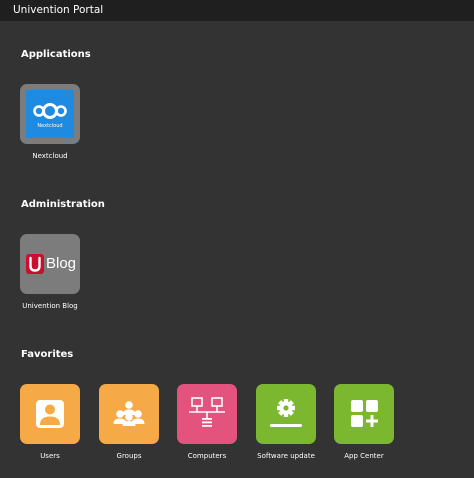 This screenshot has width=474, height=478. I want to click on tile-nextcloud-box: Nextcloud, so click(50, 114).